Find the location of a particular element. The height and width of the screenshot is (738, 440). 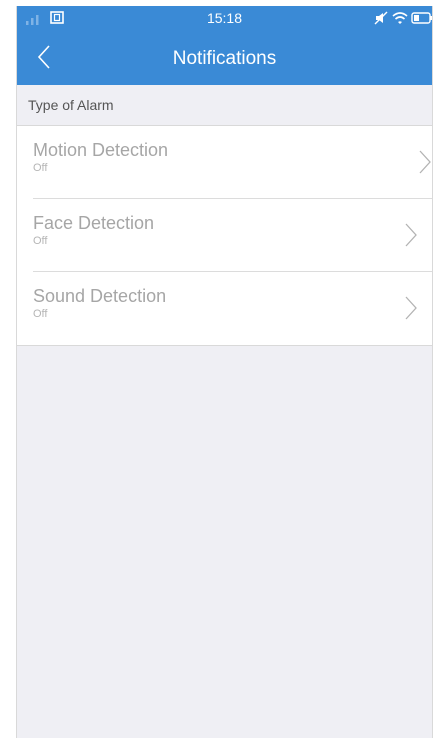

alarm-item-title: Sound Detection is located at coordinates (100, 296).